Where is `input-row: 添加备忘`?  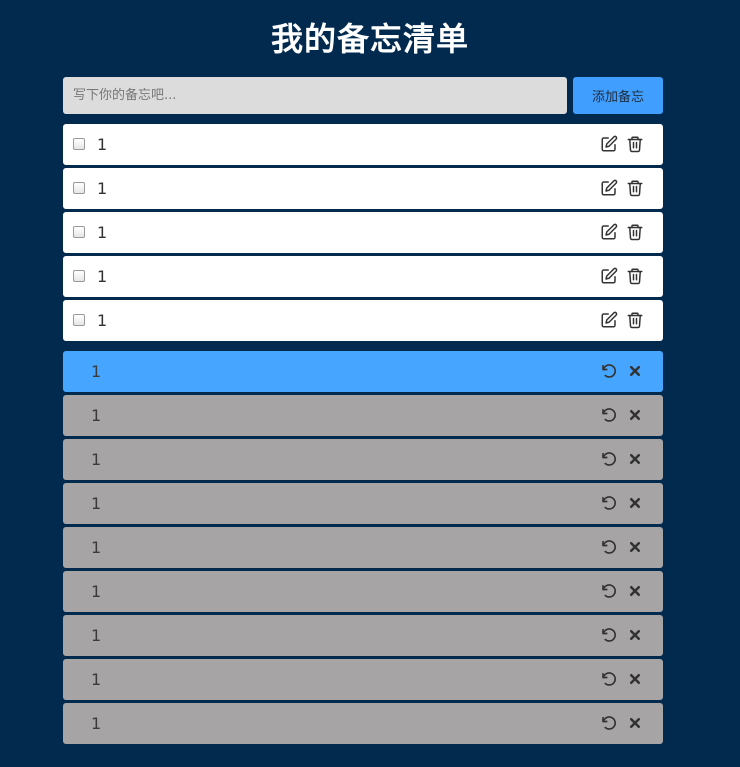 input-row: 添加备忘 is located at coordinates (363, 95).